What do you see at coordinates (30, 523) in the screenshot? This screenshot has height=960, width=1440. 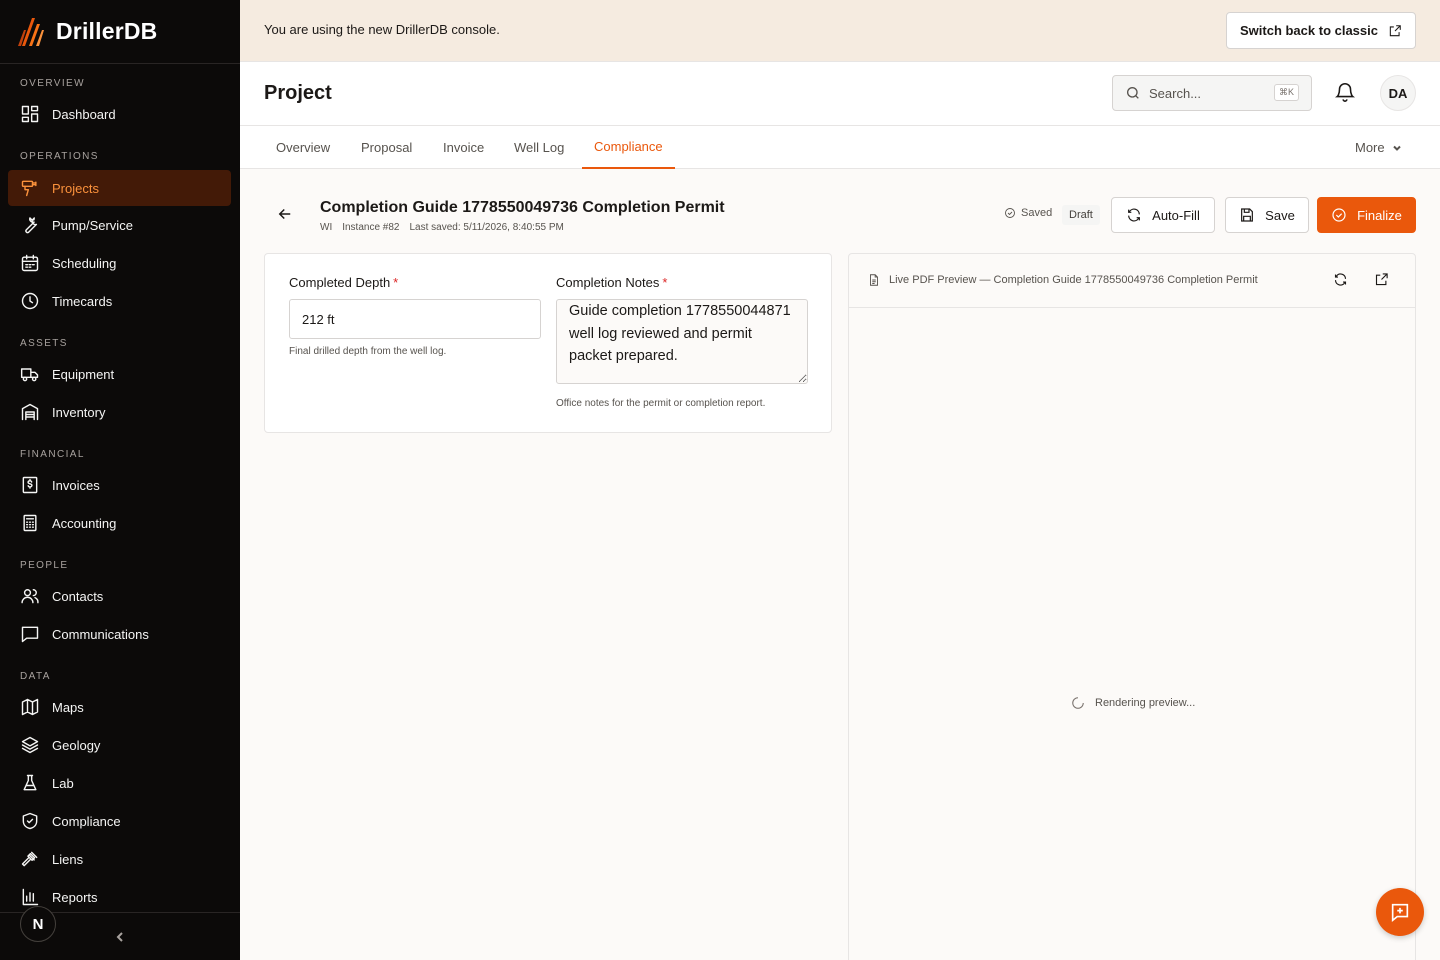 I see `calculator-icon` at bounding box center [30, 523].